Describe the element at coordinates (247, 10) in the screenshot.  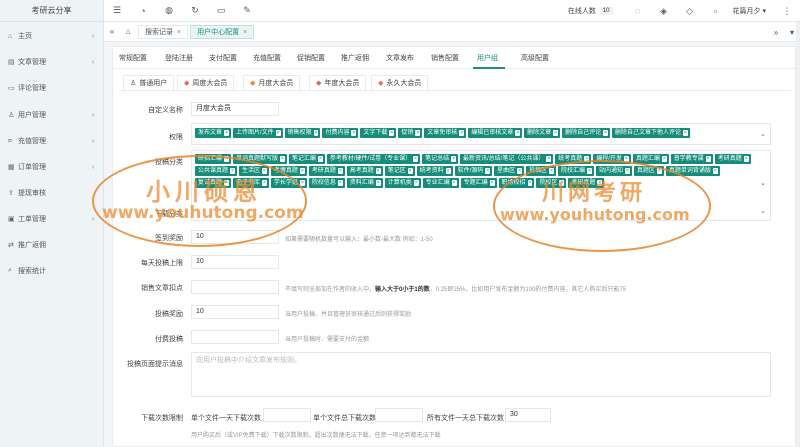
I see `brush-icon: ✎` at that location.